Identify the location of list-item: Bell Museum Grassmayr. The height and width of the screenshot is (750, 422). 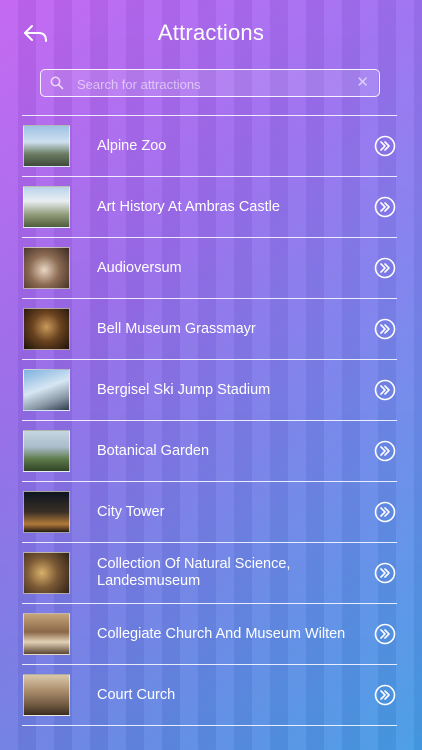
(211, 329).